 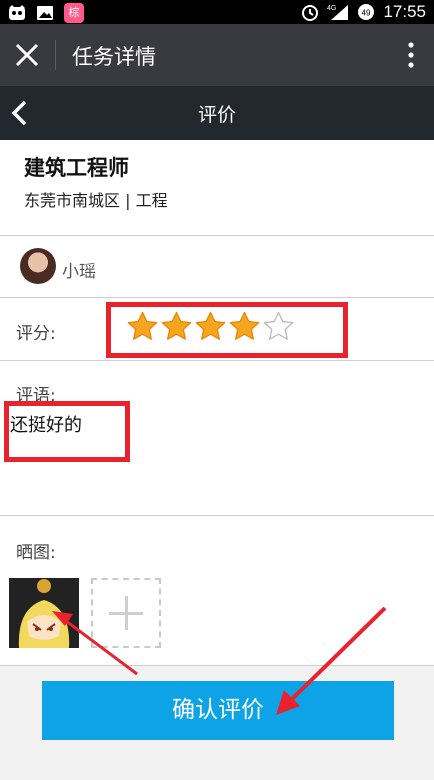 What do you see at coordinates (36, 553) in the screenshot?
I see `photos-label: 晒图:` at bounding box center [36, 553].